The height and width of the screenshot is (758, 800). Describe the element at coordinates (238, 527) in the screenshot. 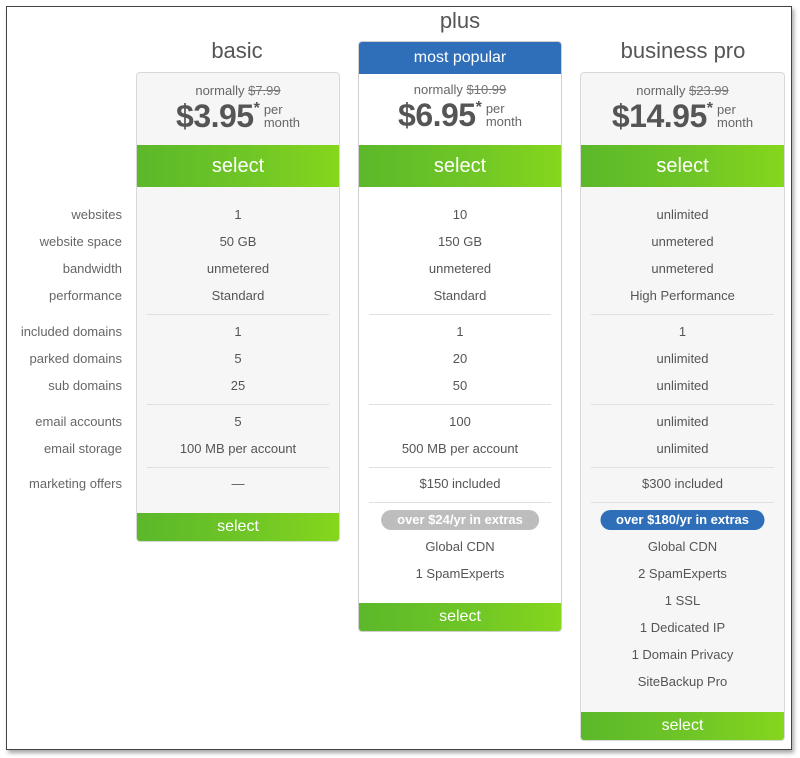

I see `select-button-basic-bottom: select` at that location.